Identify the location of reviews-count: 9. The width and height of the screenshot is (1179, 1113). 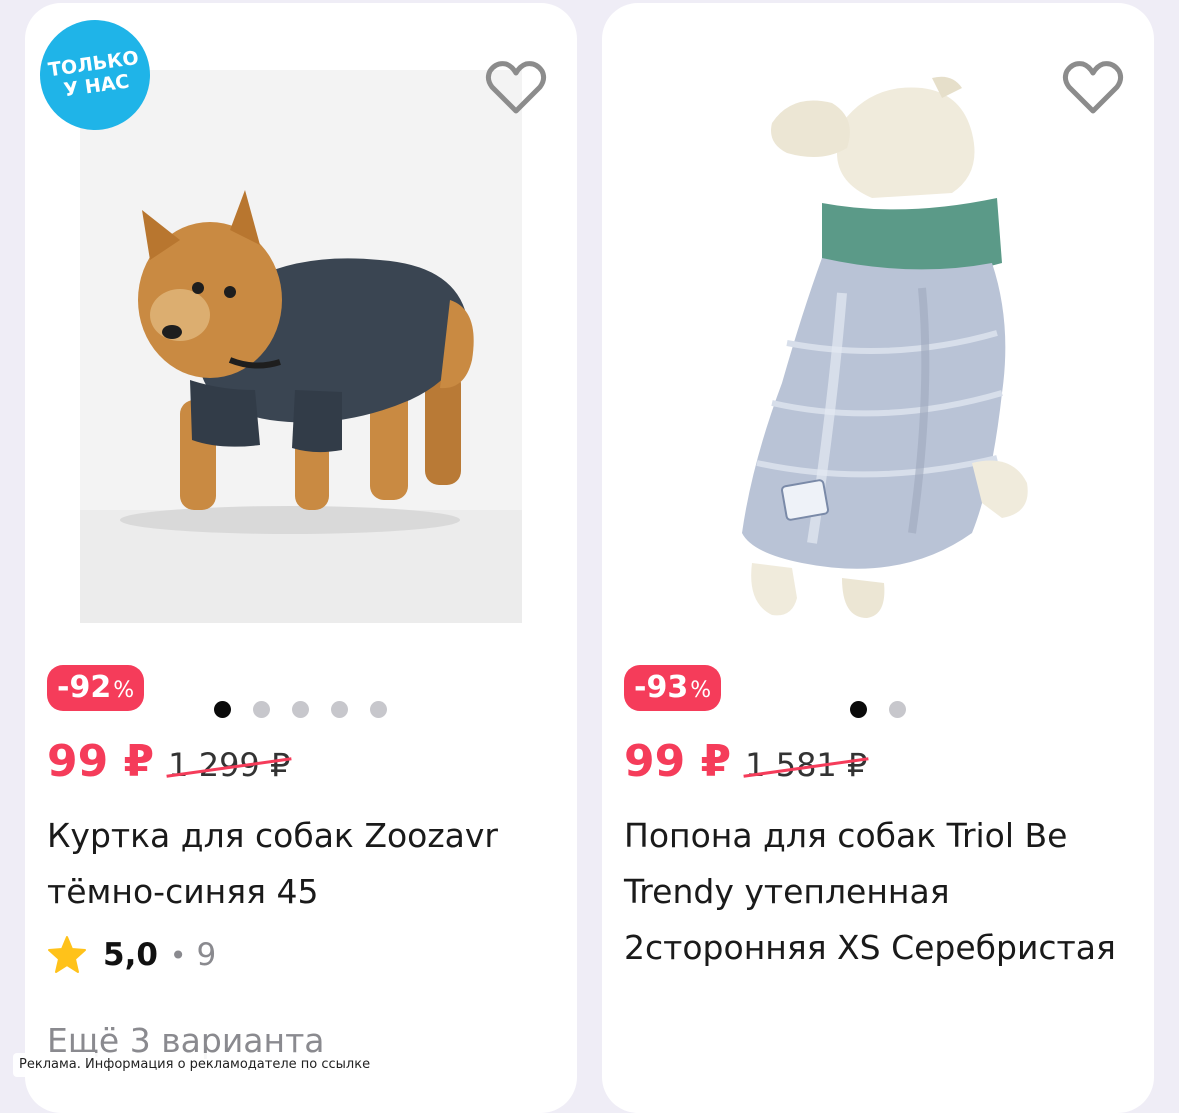
(206, 955).